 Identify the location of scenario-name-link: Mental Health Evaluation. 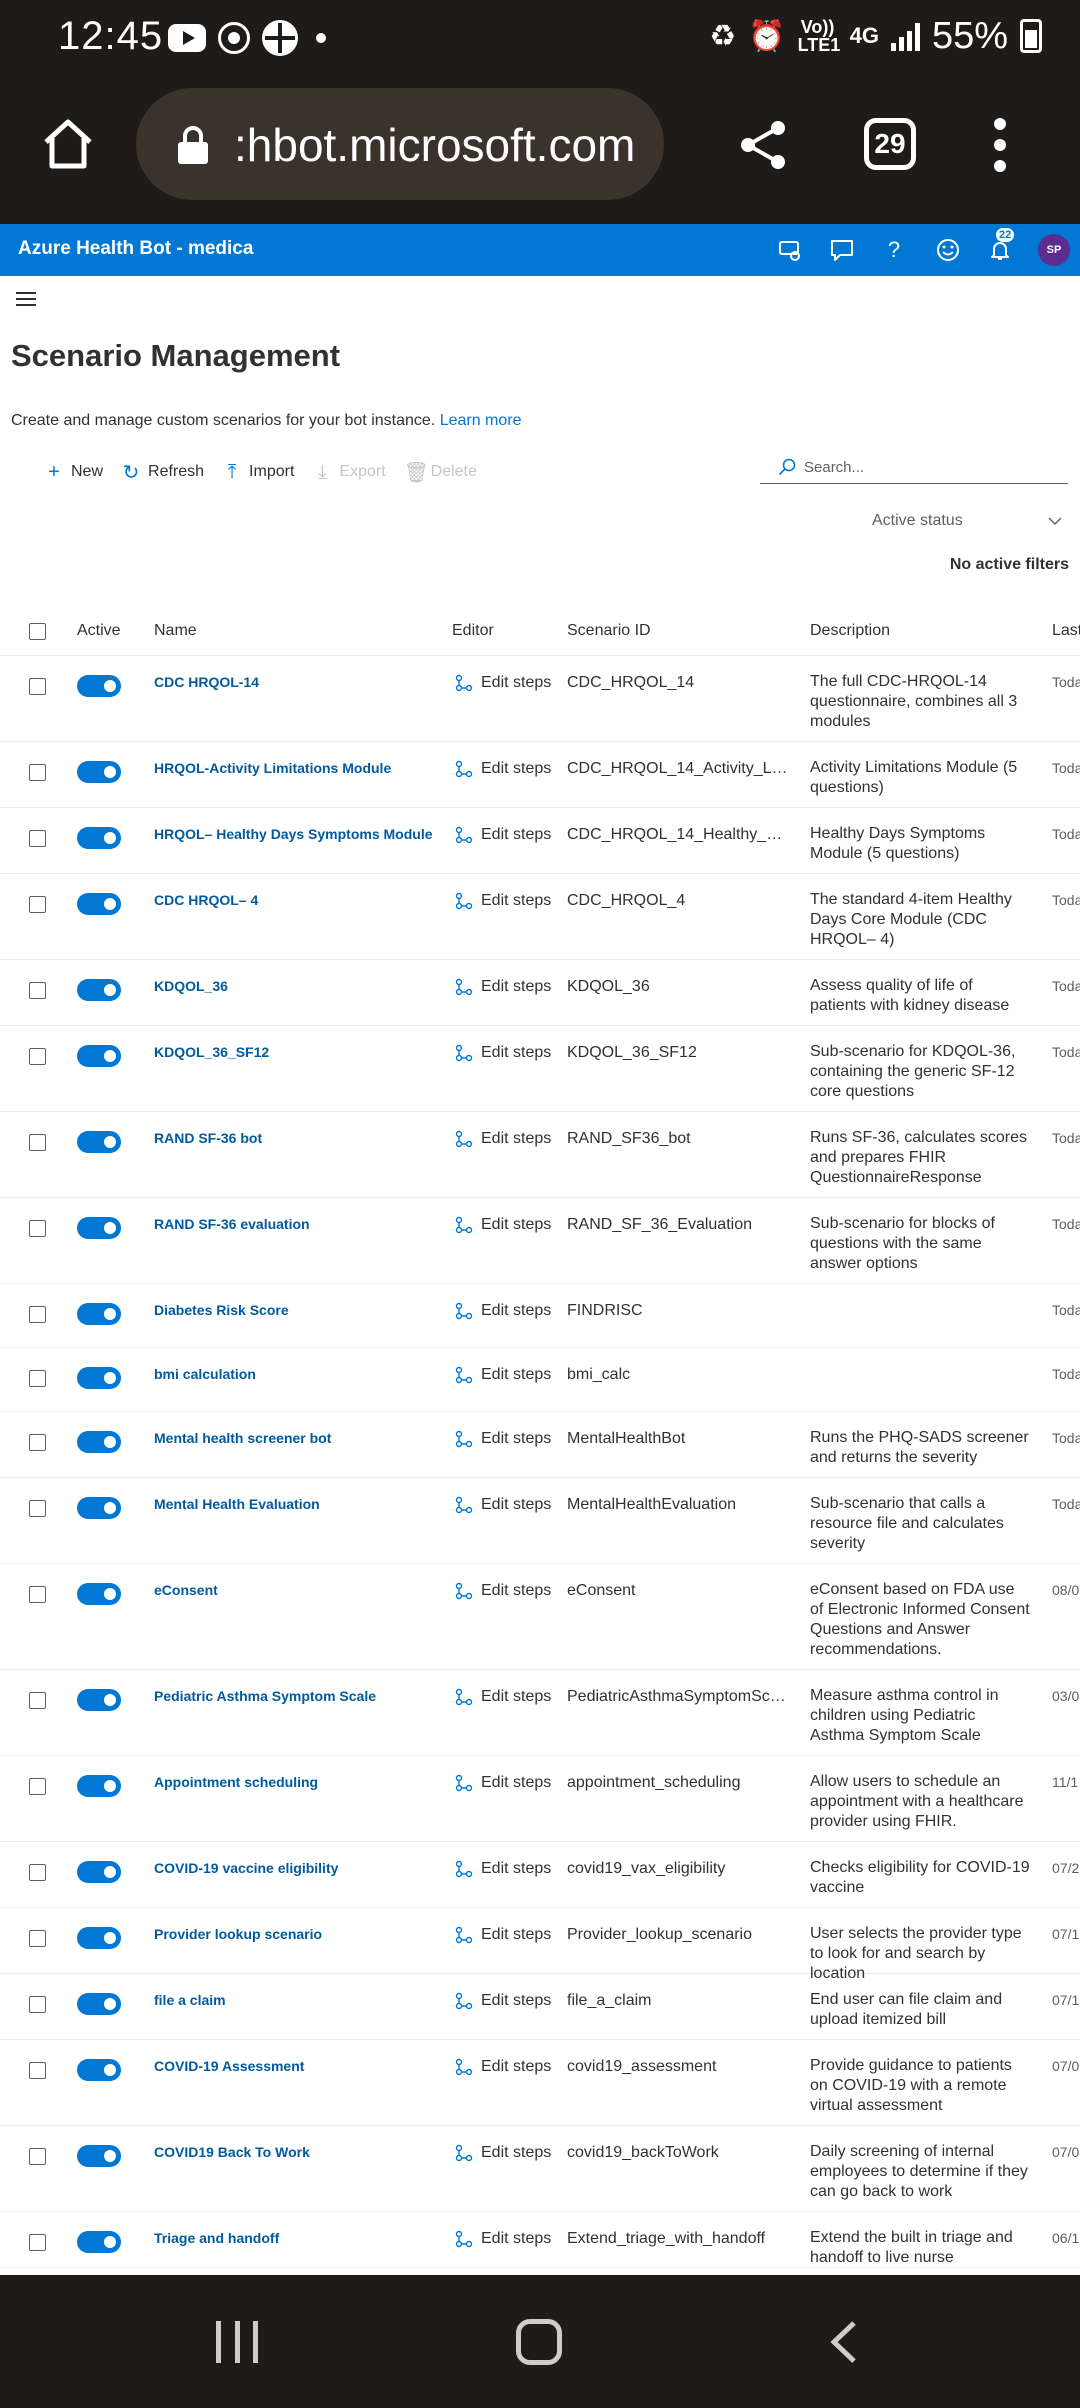
(294, 1504).